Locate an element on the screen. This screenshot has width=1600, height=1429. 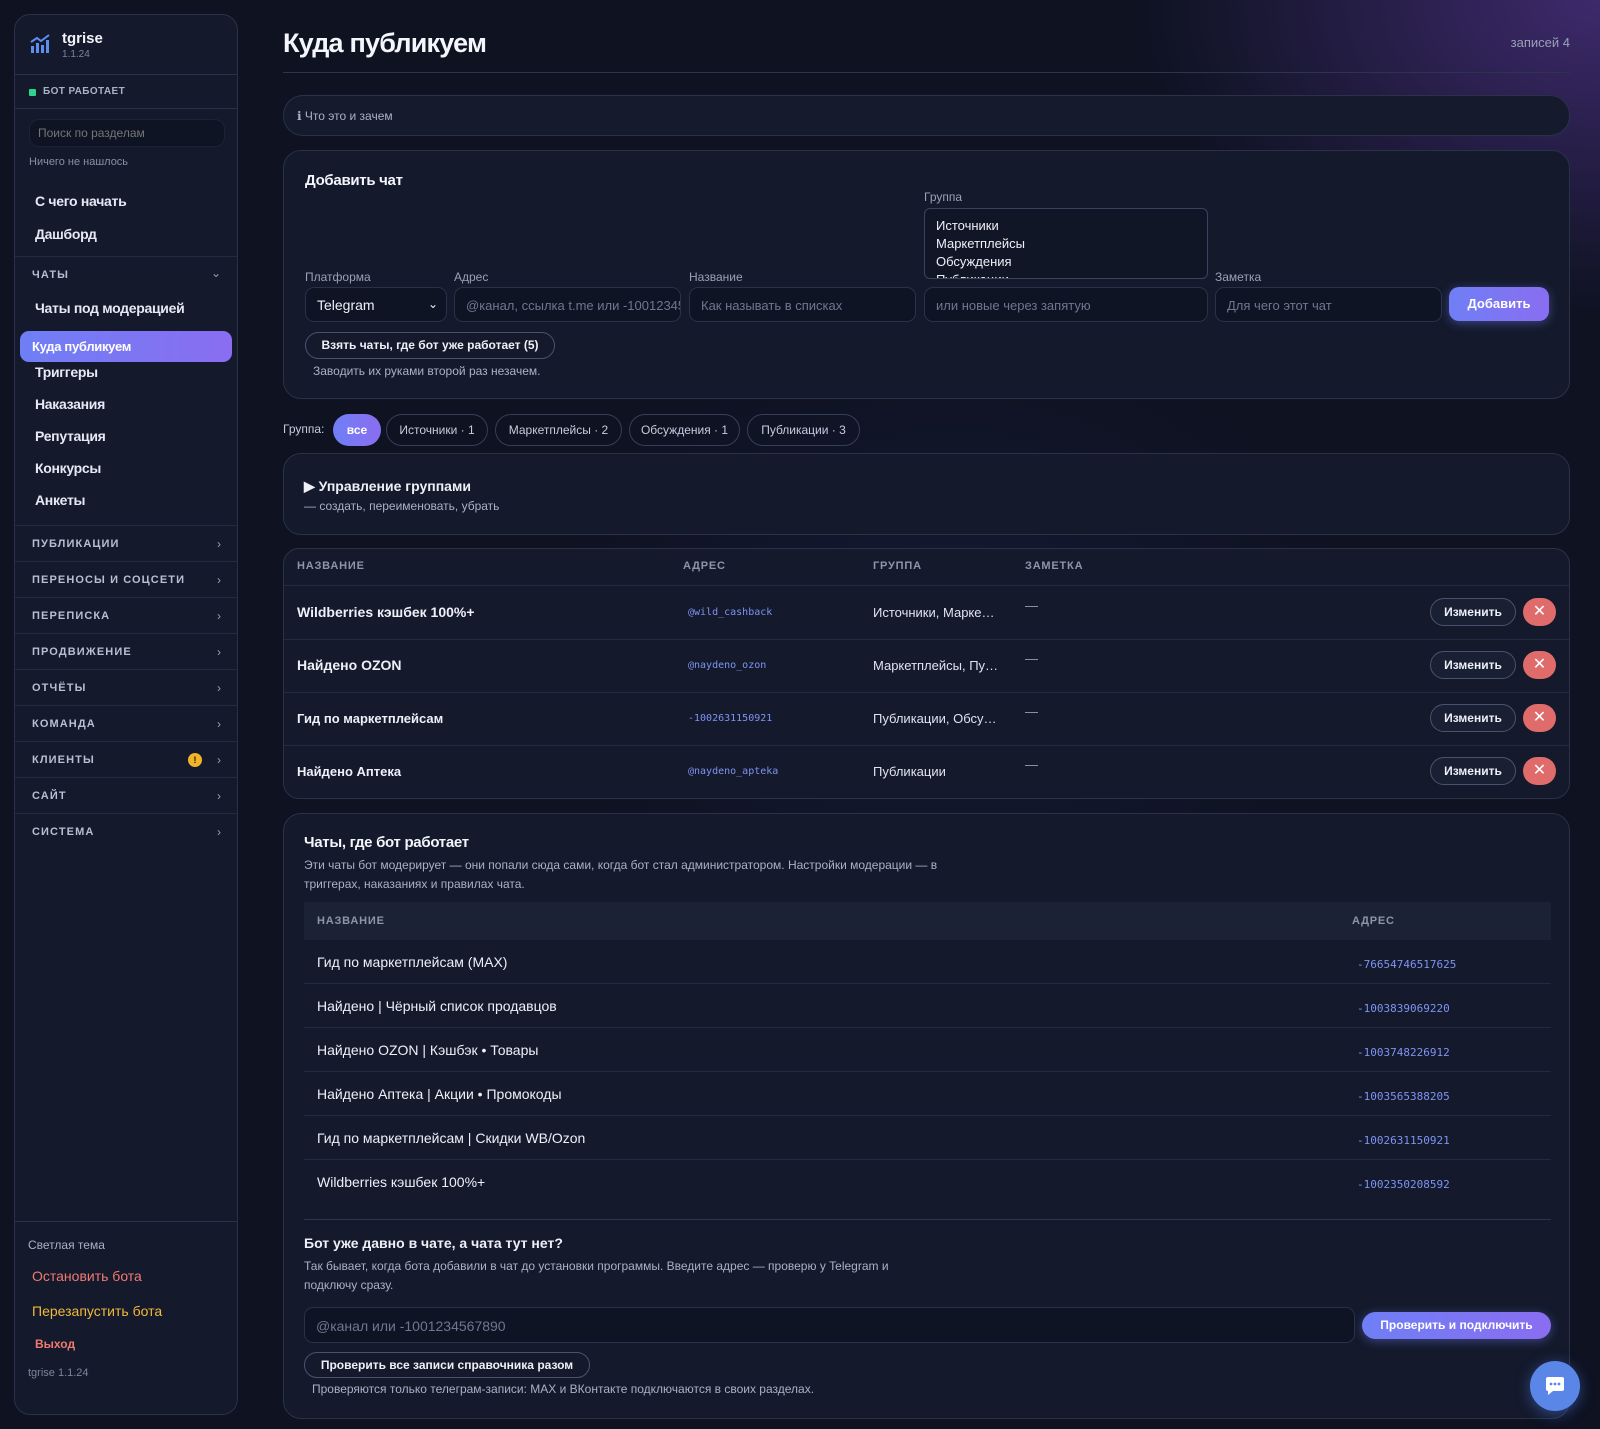
section-transfers: ПЕРЕНОСЫ И СОЦСЕТИ › is located at coordinates (126, 579).